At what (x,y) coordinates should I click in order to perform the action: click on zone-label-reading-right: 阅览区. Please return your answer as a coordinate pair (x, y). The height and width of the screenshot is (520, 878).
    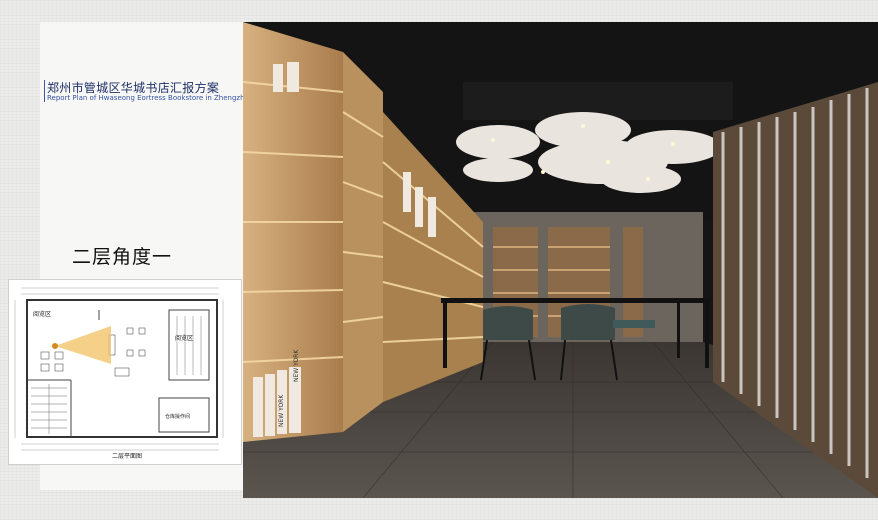
    Looking at the image, I should click on (184, 338).